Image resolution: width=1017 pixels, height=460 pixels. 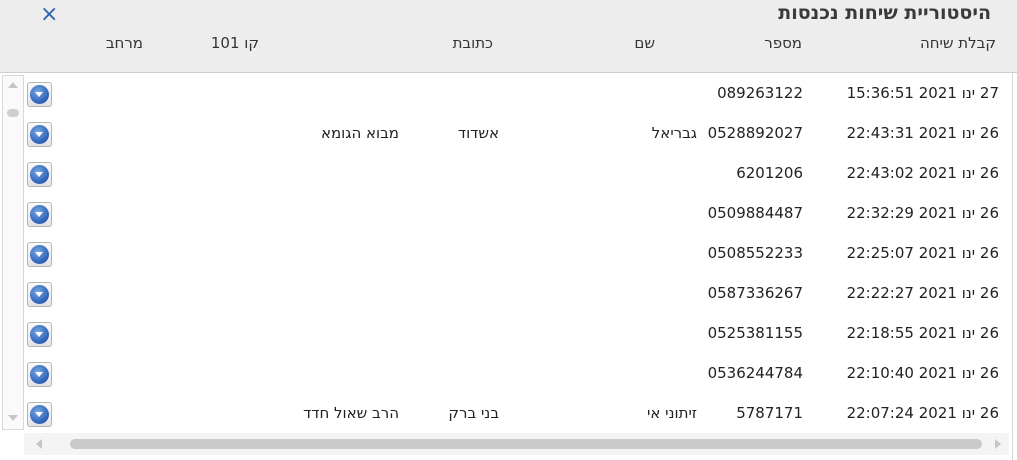 What do you see at coordinates (755, 333) in the screenshot?
I see `cell-number: 0525381155` at bounding box center [755, 333].